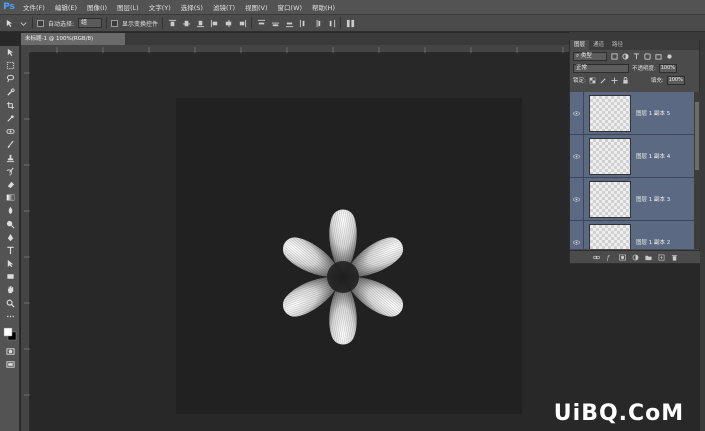 This screenshot has height=431, width=705. Describe the element at coordinates (632, 156) in the screenshot. I see `layer-row: 图层 1 副本 4` at that location.